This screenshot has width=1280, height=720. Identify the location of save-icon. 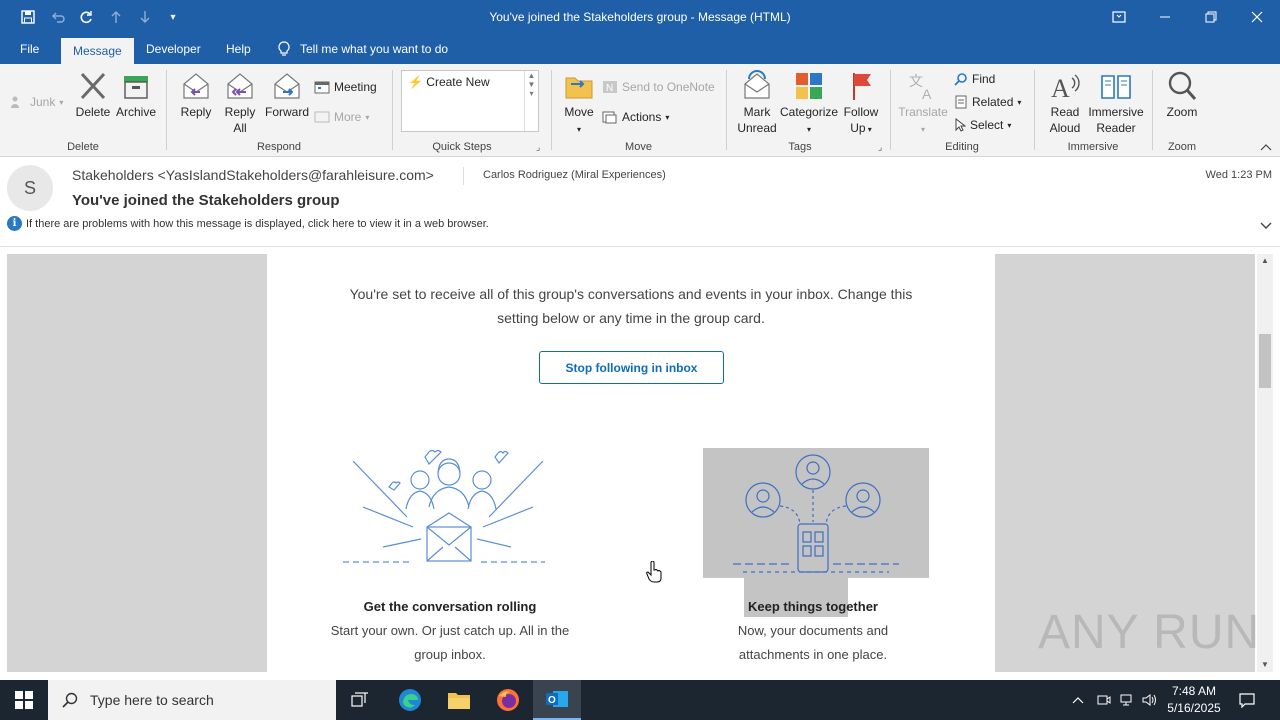
(28, 17).